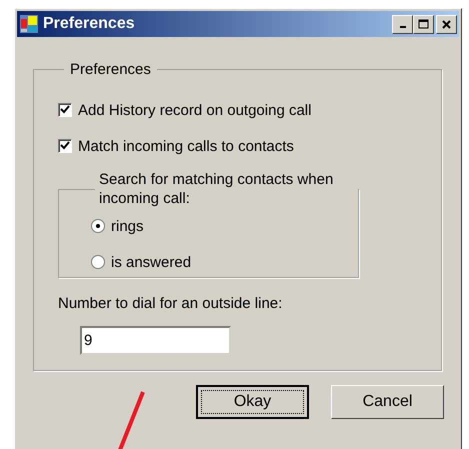 This screenshot has height=449, width=469. I want to click on dialog-button: Okay, so click(252, 402).